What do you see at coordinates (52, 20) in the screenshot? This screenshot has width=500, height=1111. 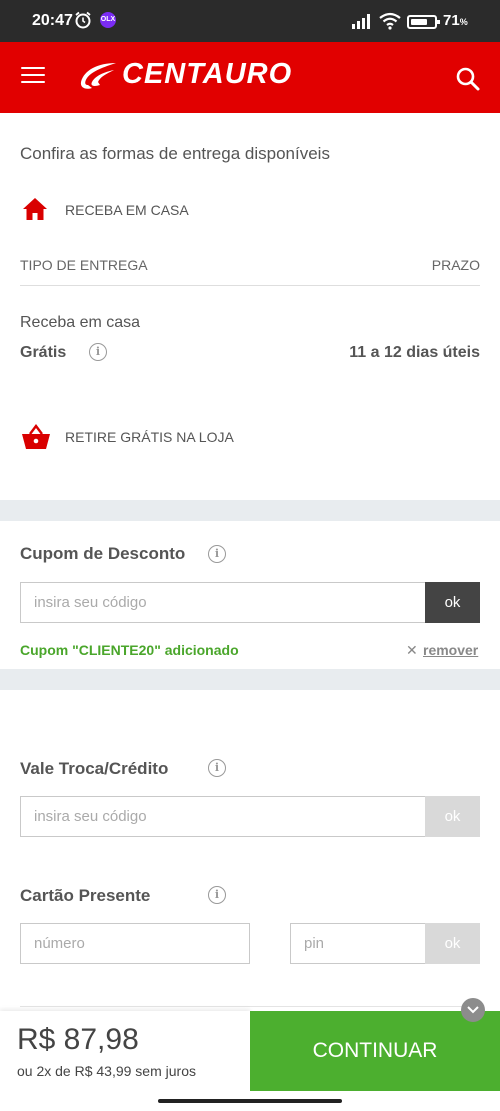 I see `status-time: 20:47` at bounding box center [52, 20].